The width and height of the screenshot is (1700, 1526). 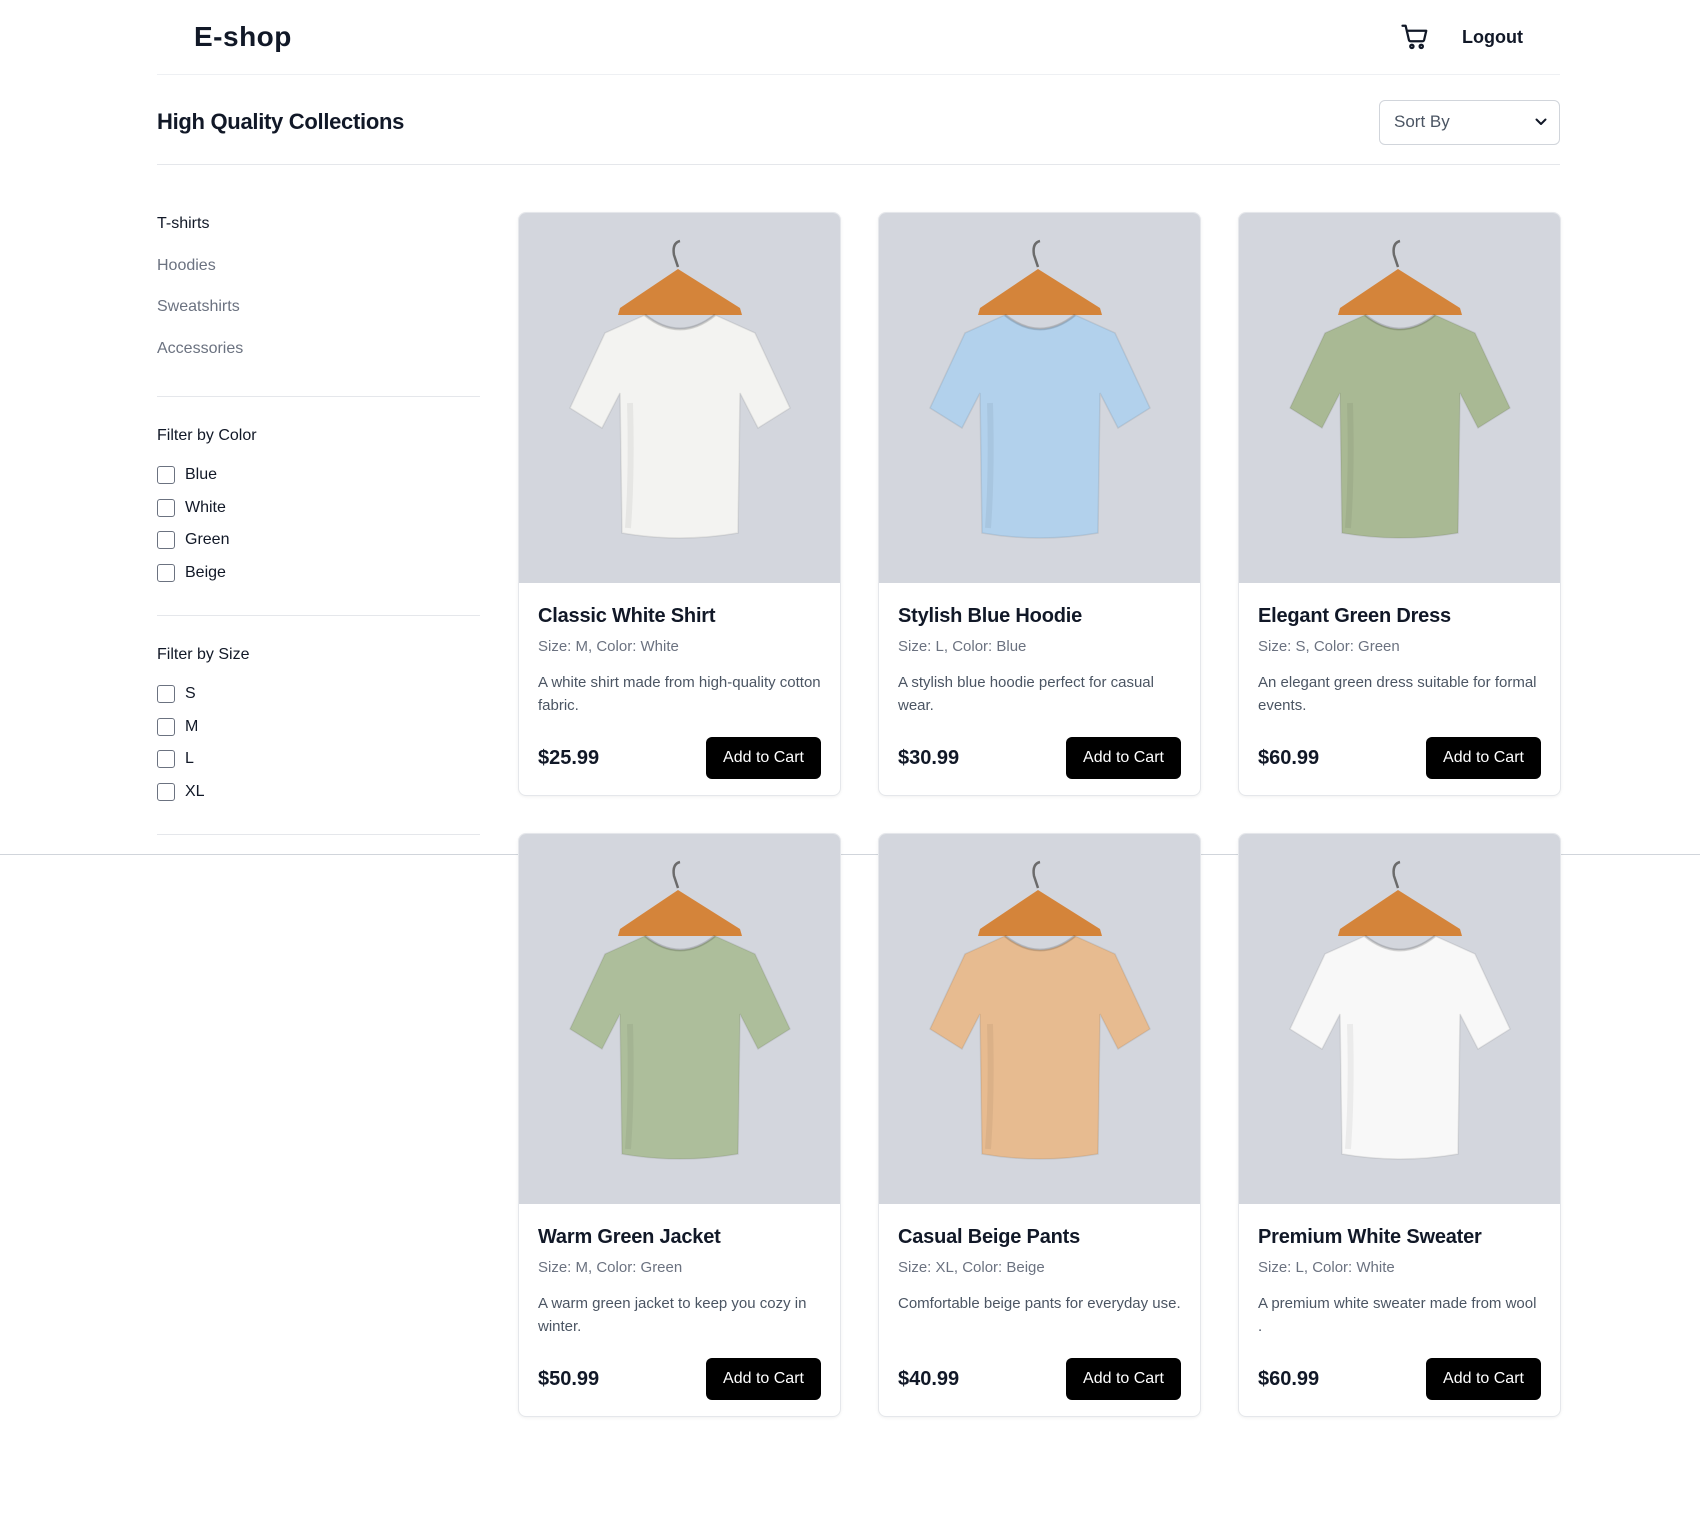 What do you see at coordinates (1415, 37) in the screenshot?
I see `cart-icon` at bounding box center [1415, 37].